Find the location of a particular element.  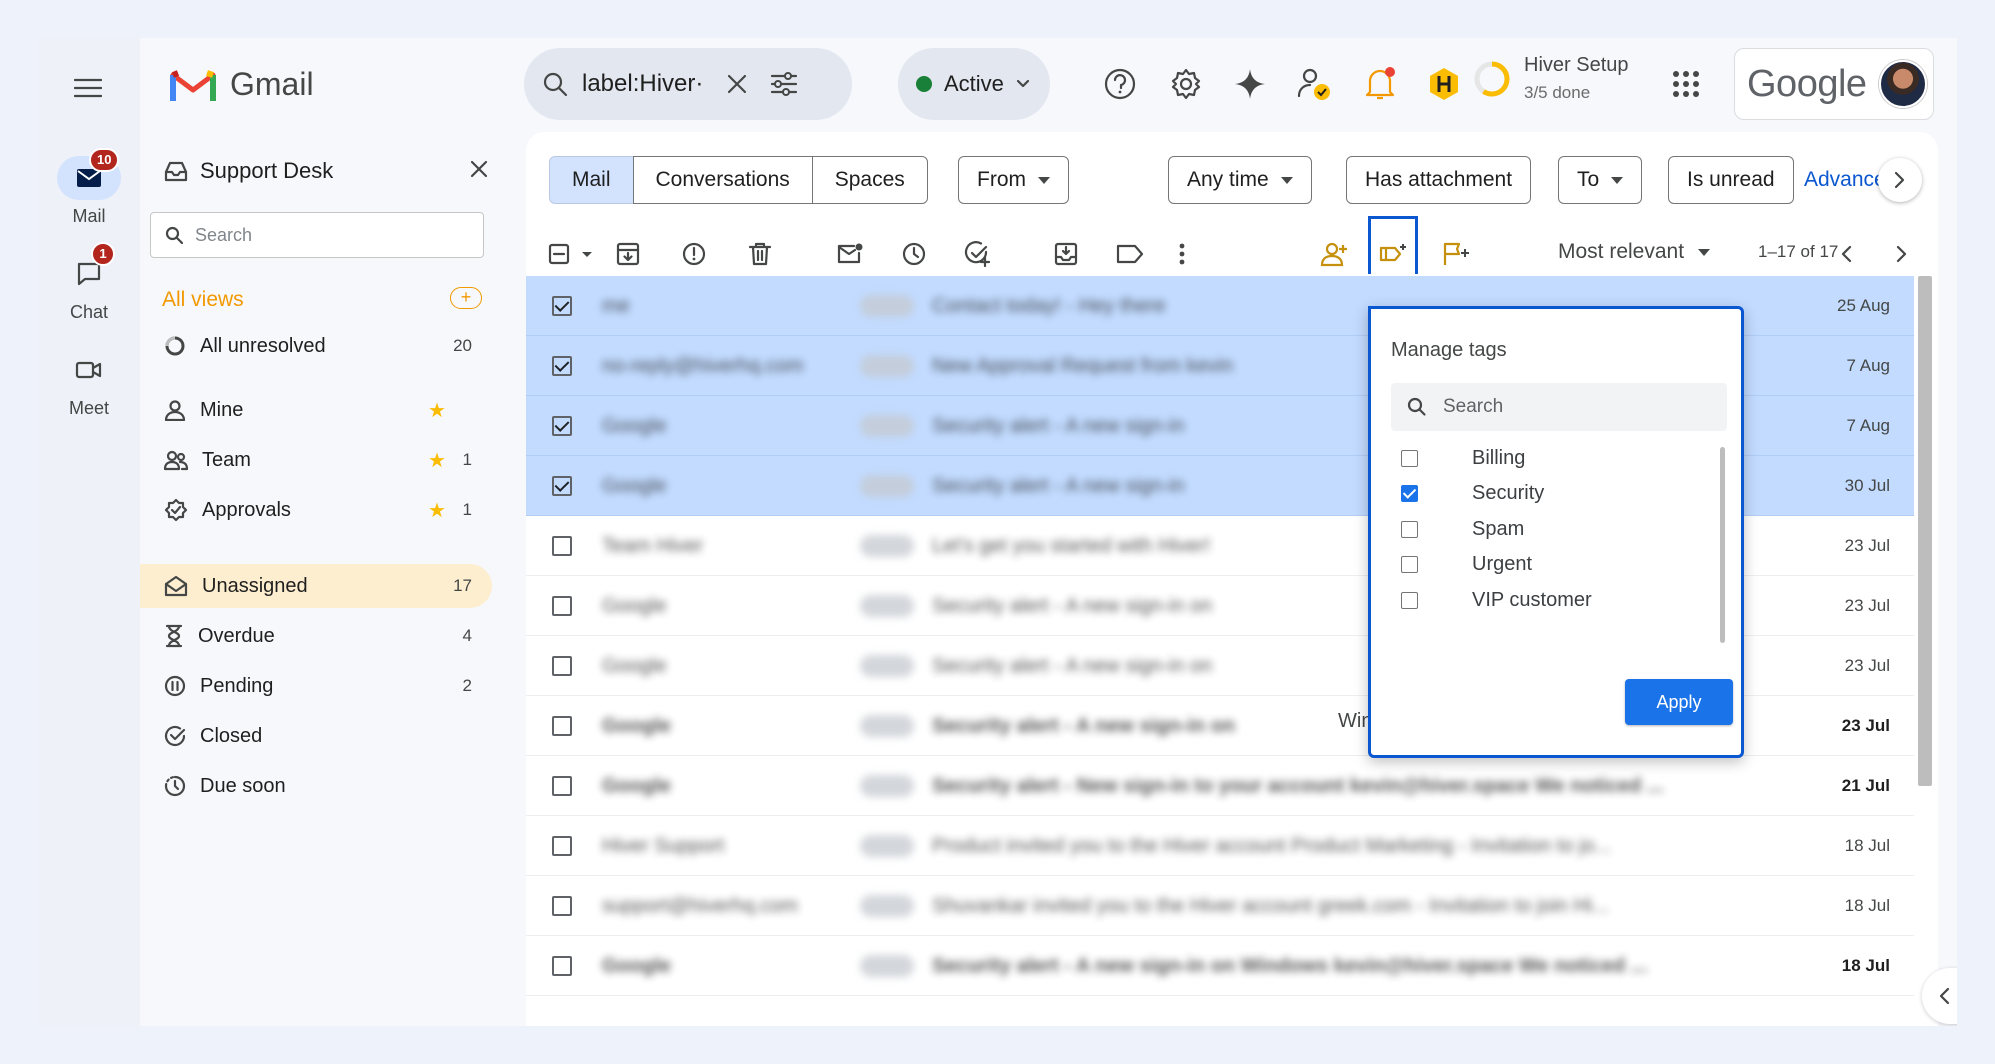

rail-item-mail: 10 Mail is located at coordinates (89, 187).